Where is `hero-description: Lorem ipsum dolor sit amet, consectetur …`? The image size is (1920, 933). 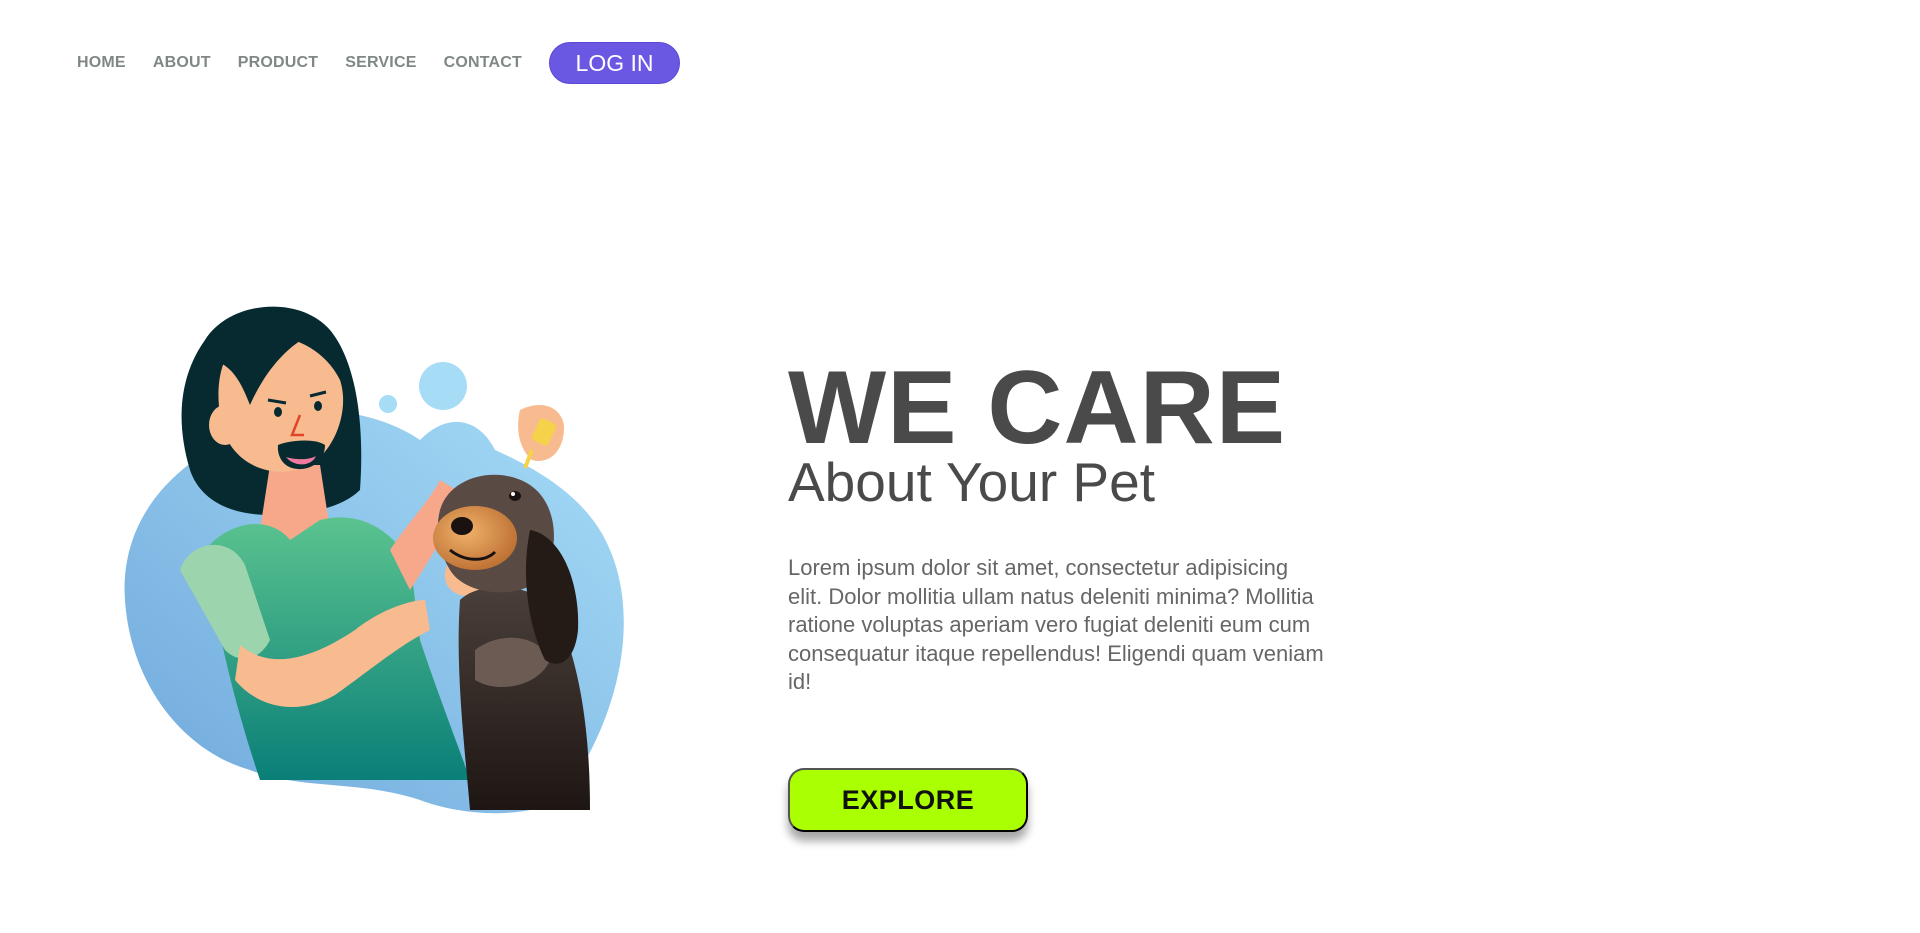 hero-description: Lorem ipsum dolor sit amet, consectetur … is located at coordinates (1056, 624).